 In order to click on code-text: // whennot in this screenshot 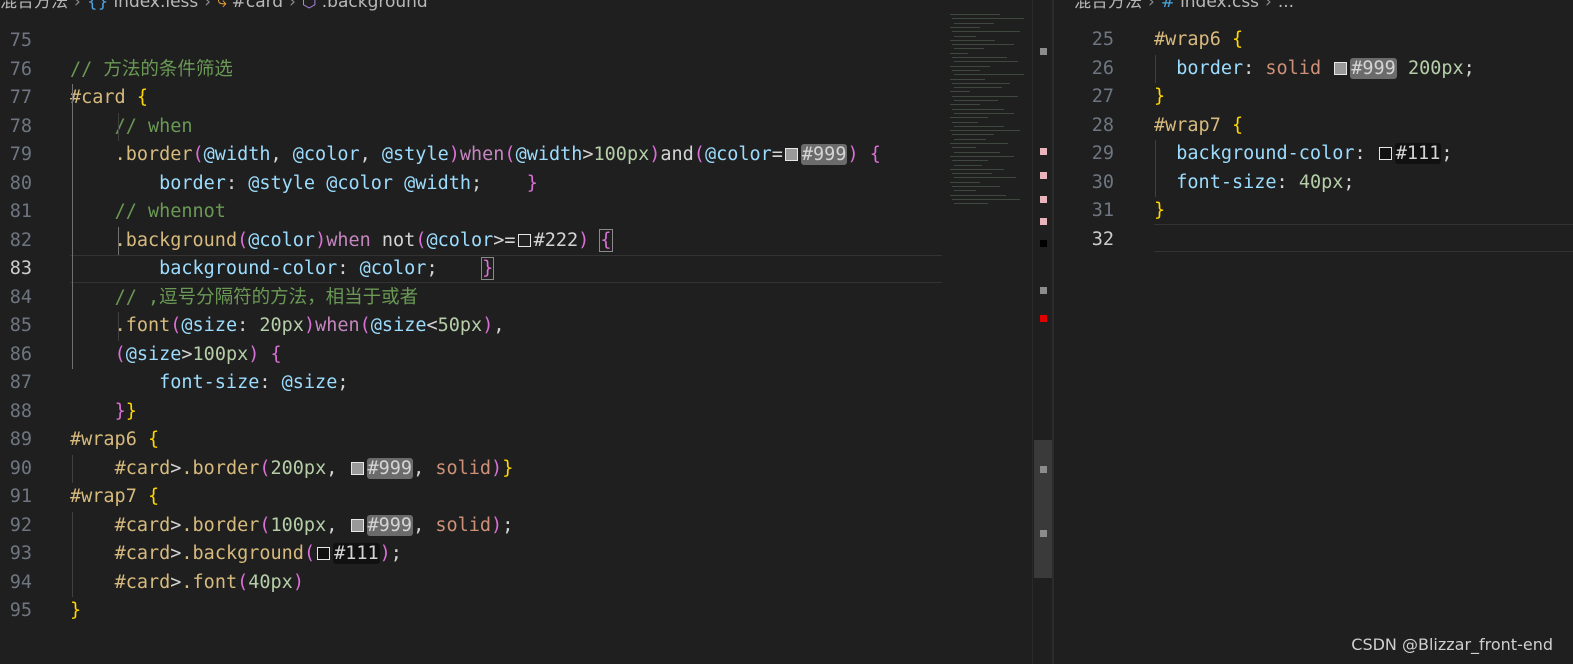, I will do `click(148, 212)`.